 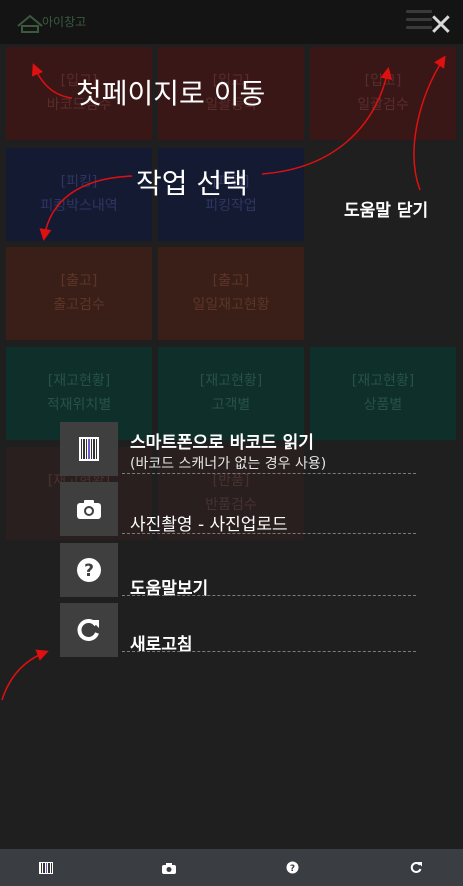 I want to click on menu-item-photo: 사진촬영 - 사진업로드, so click(x=238, y=510).